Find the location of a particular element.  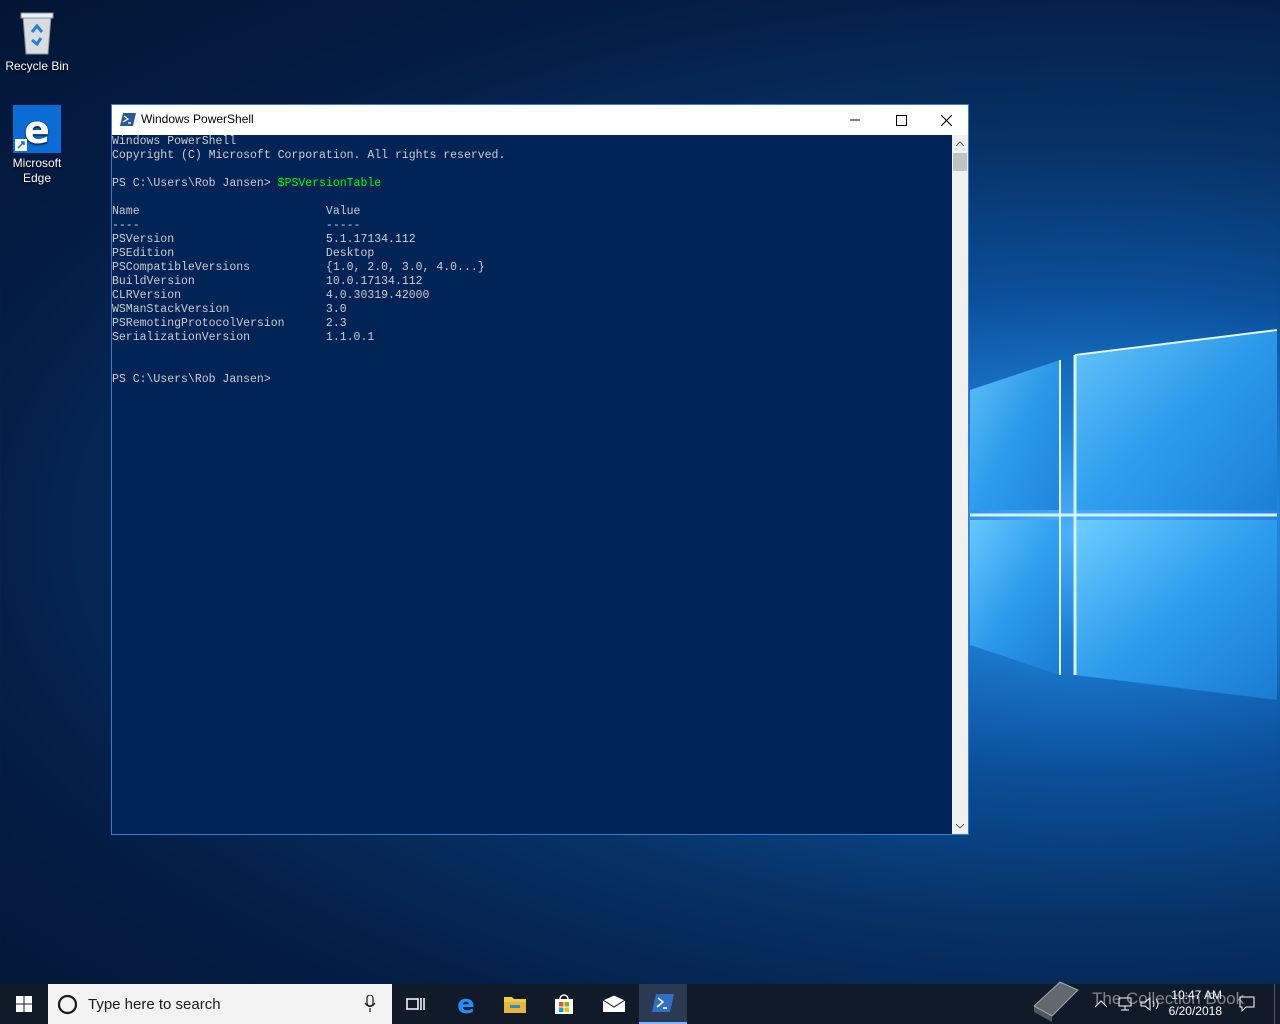

taskbar-powershell-button is located at coordinates (663, 1004).